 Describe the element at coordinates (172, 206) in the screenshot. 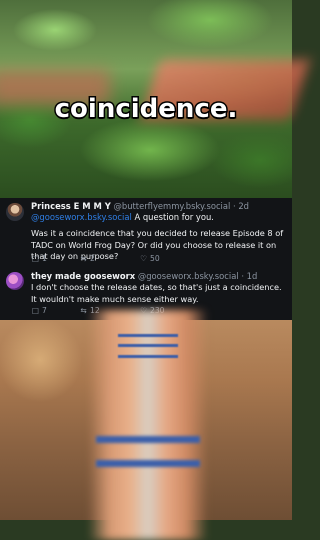

I see `user-handle: @butterflyemmy.bsky.social` at that location.